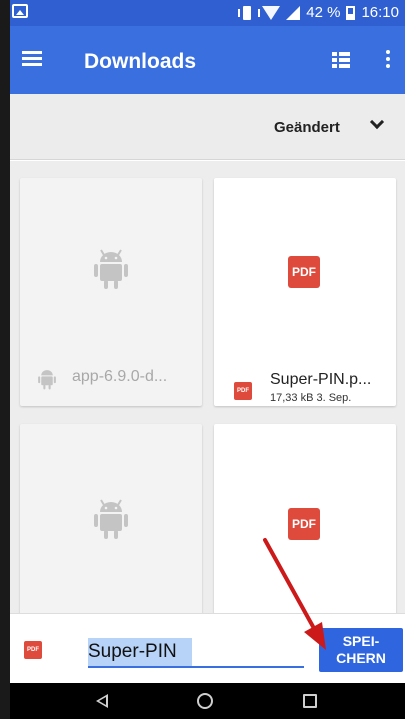 The image size is (405, 719). Describe the element at coordinates (388, 60) in the screenshot. I see `more-vert-icon` at that location.